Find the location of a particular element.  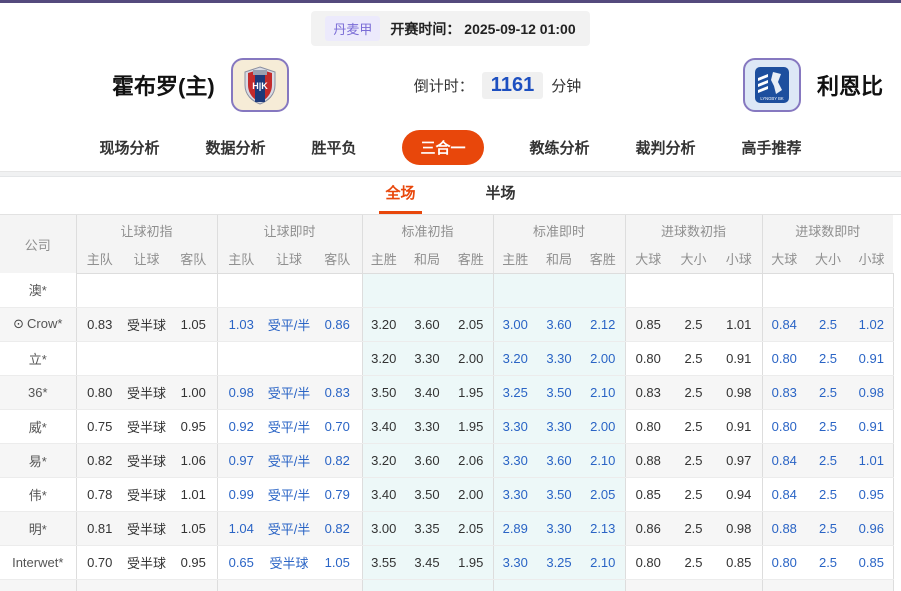

away-crest-icon: LYNGBY BK is located at coordinates (771, 85).